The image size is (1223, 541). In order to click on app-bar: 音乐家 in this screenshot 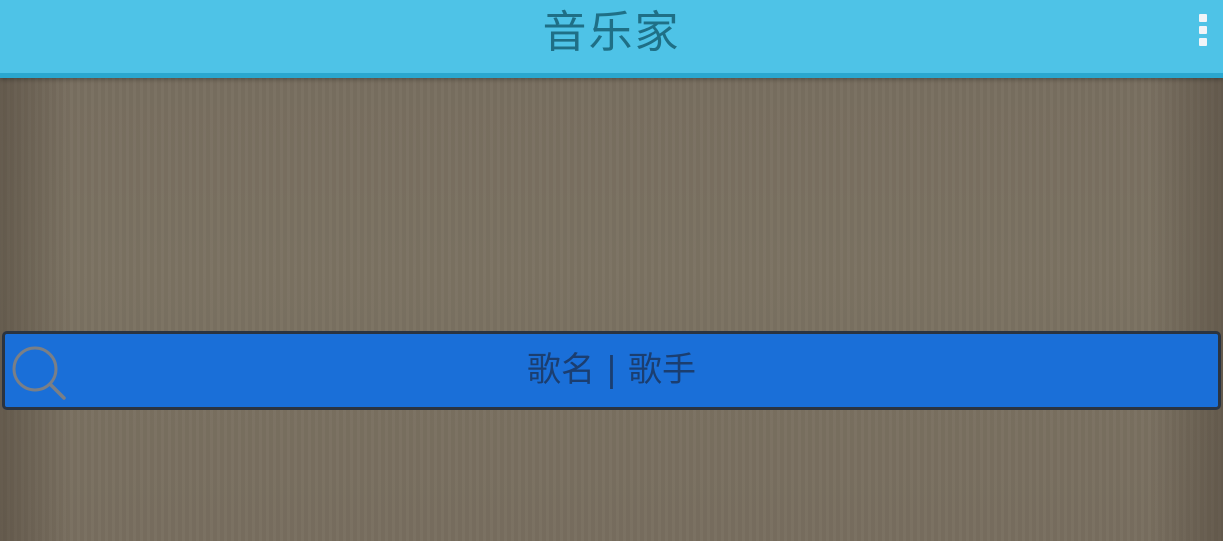, I will do `click(611, 39)`.